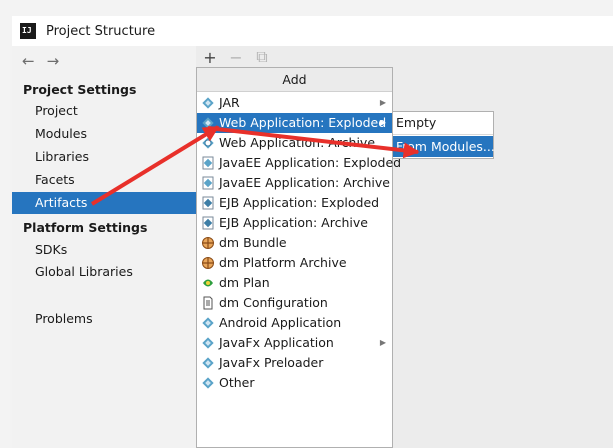 This screenshot has width=613, height=448. What do you see at coordinates (104, 111) in the screenshot?
I see `sidebar-item-project: Project` at bounding box center [104, 111].